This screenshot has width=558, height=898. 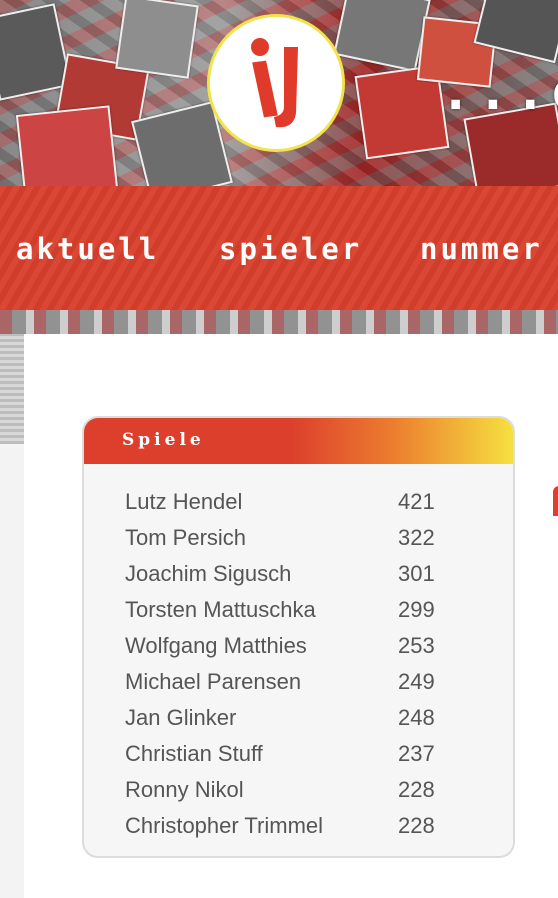 What do you see at coordinates (481, 249) in the screenshot?
I see `nav-item-nummer: nummer` at bounding box center [481, 249].